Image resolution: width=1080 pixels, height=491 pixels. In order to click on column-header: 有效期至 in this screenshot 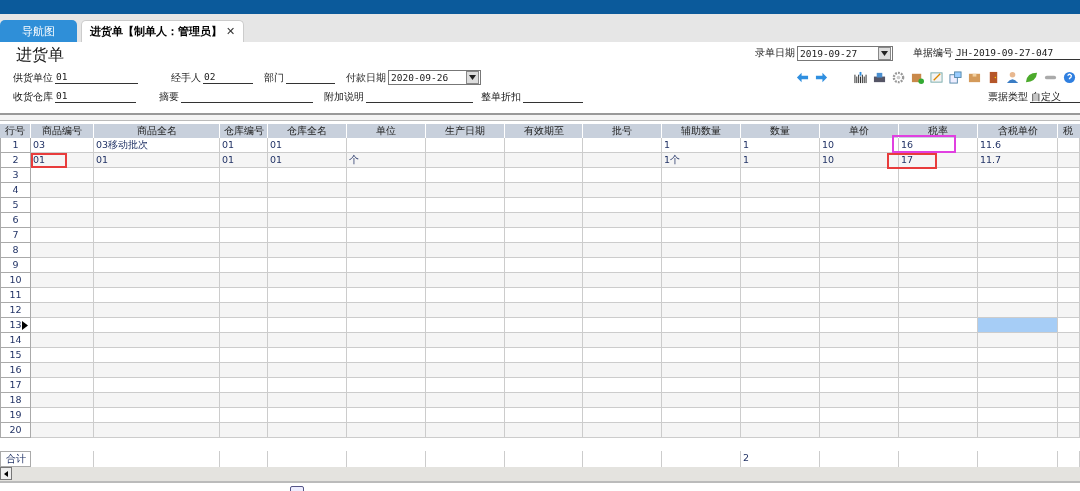, I will do `click(544, 131)`.